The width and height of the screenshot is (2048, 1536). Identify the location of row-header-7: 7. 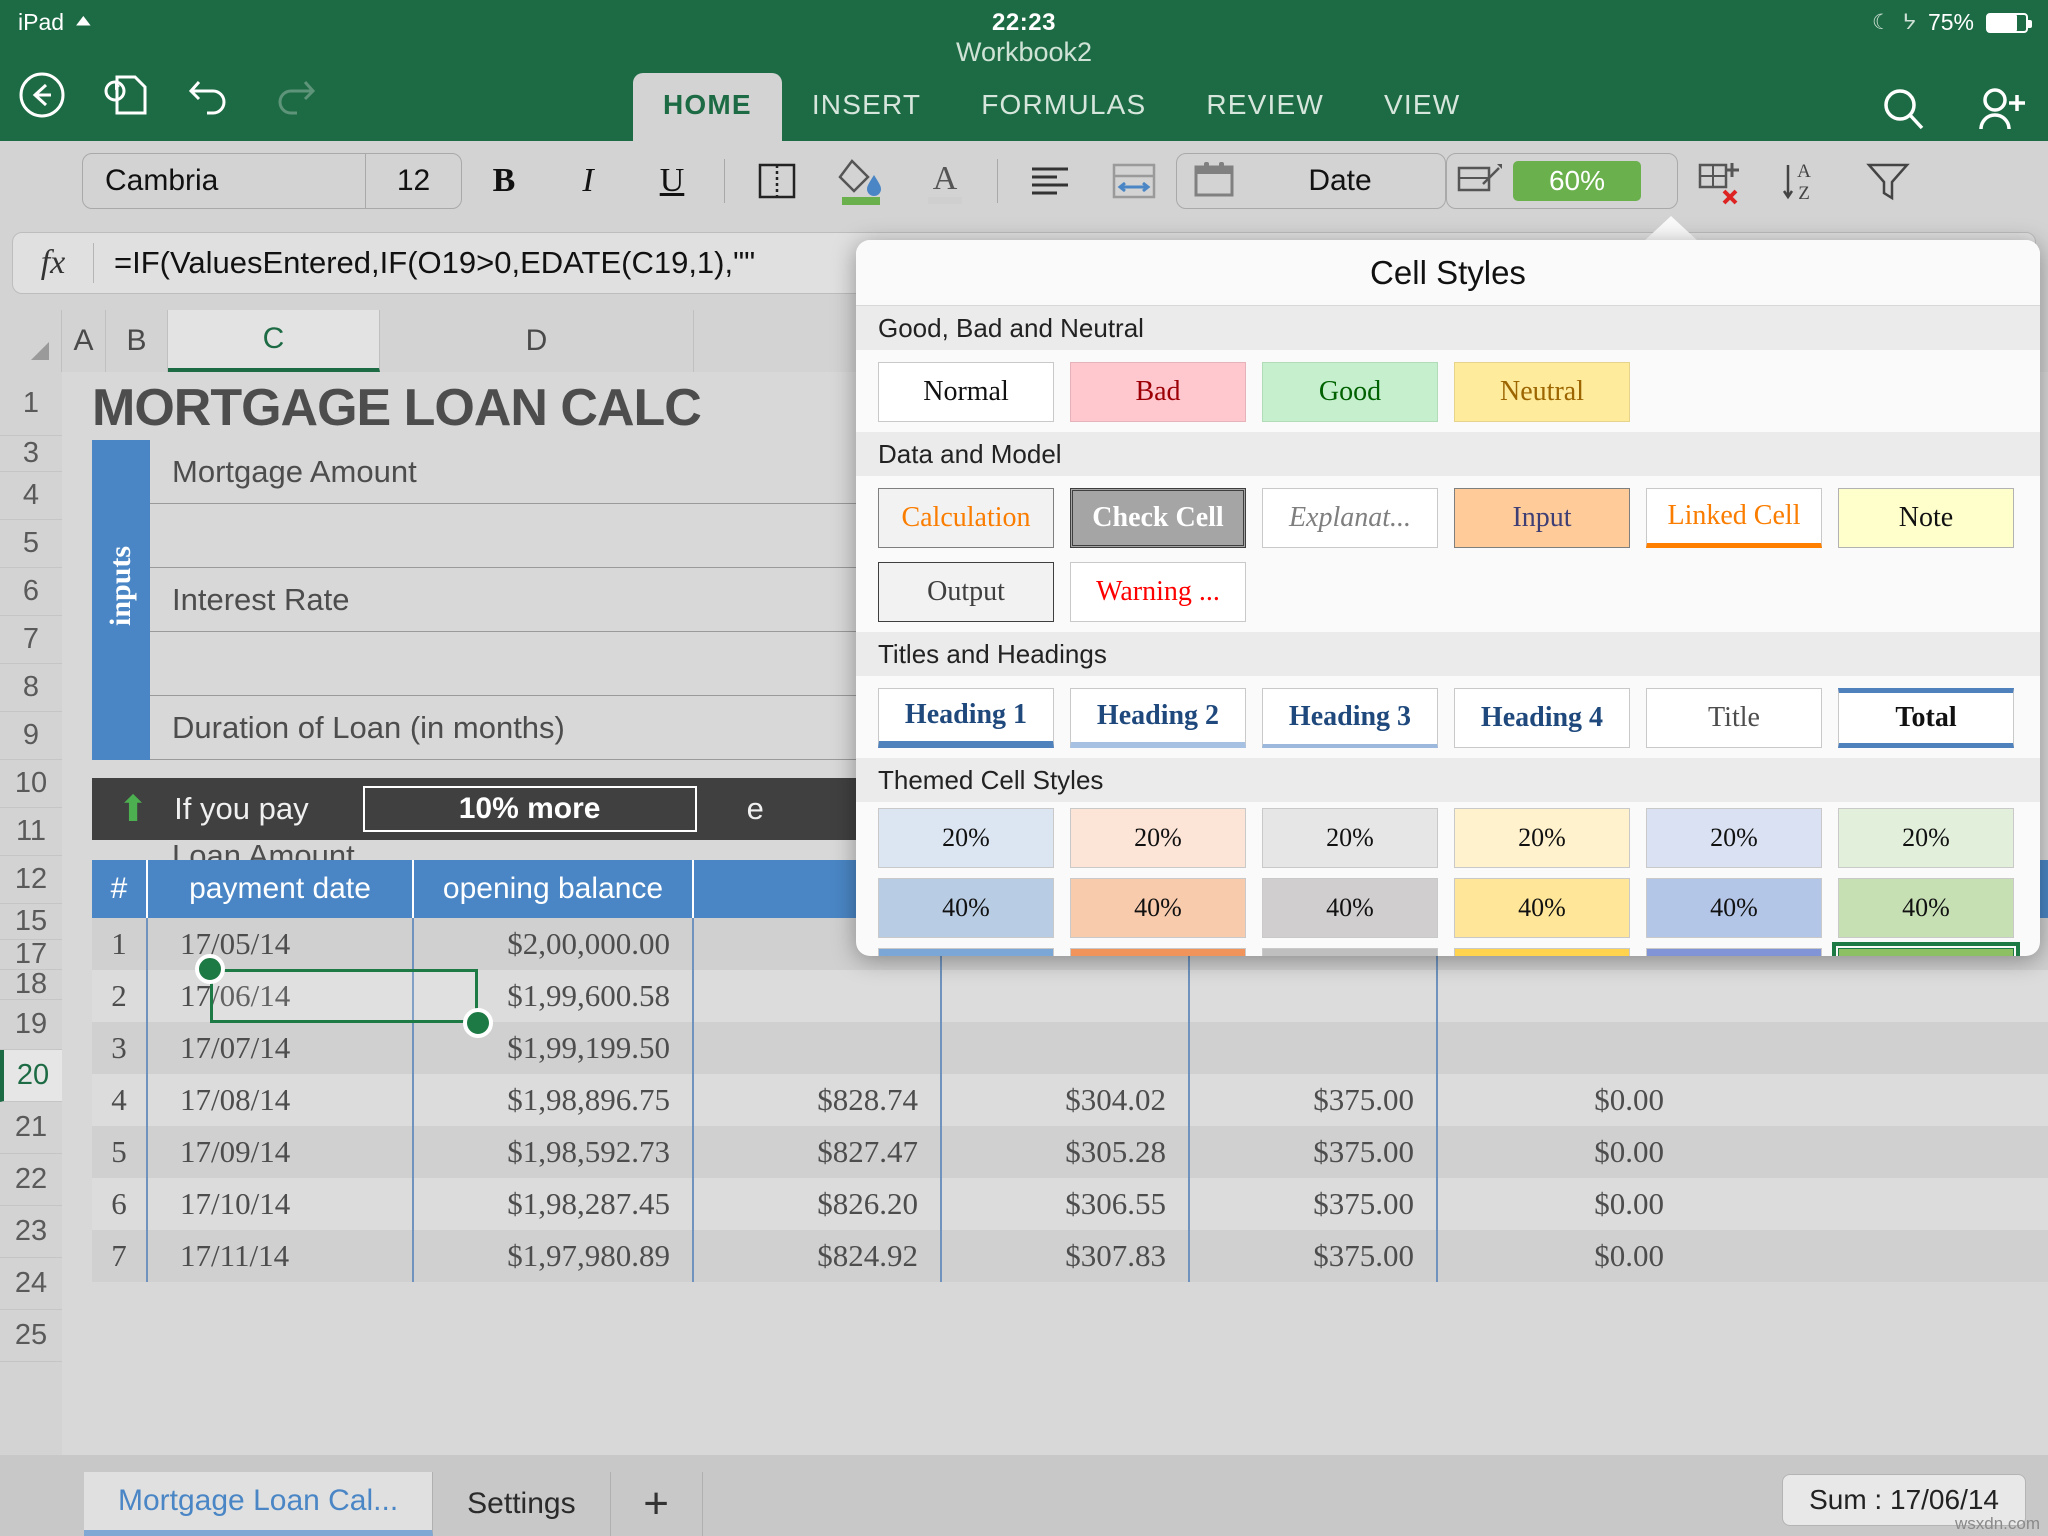
(31, 640).